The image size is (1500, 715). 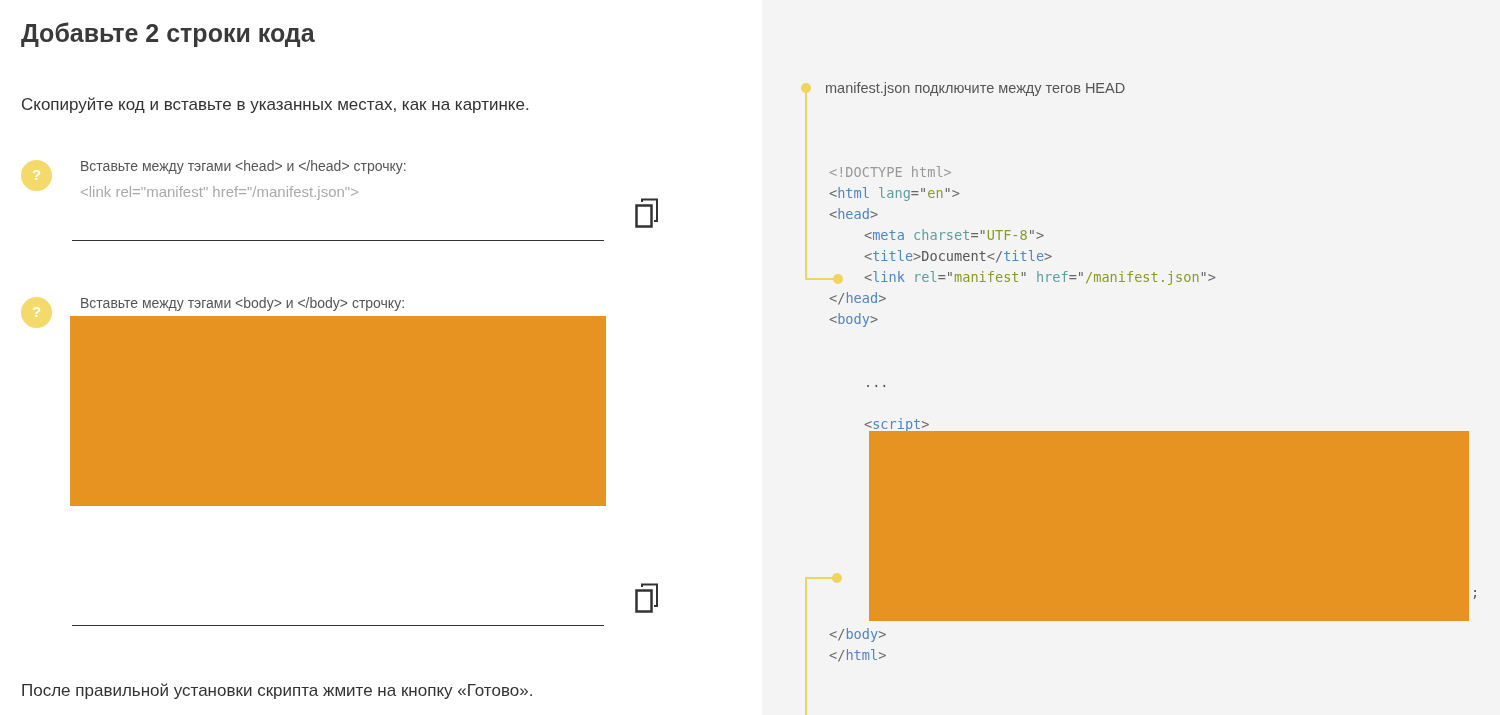 What do you see at coordinates (278, 690) in the screenshot?
I see `instruction-text: После правильной установки скрипта жмите на кнопку «Готово».` at bounding box center [278, 690].